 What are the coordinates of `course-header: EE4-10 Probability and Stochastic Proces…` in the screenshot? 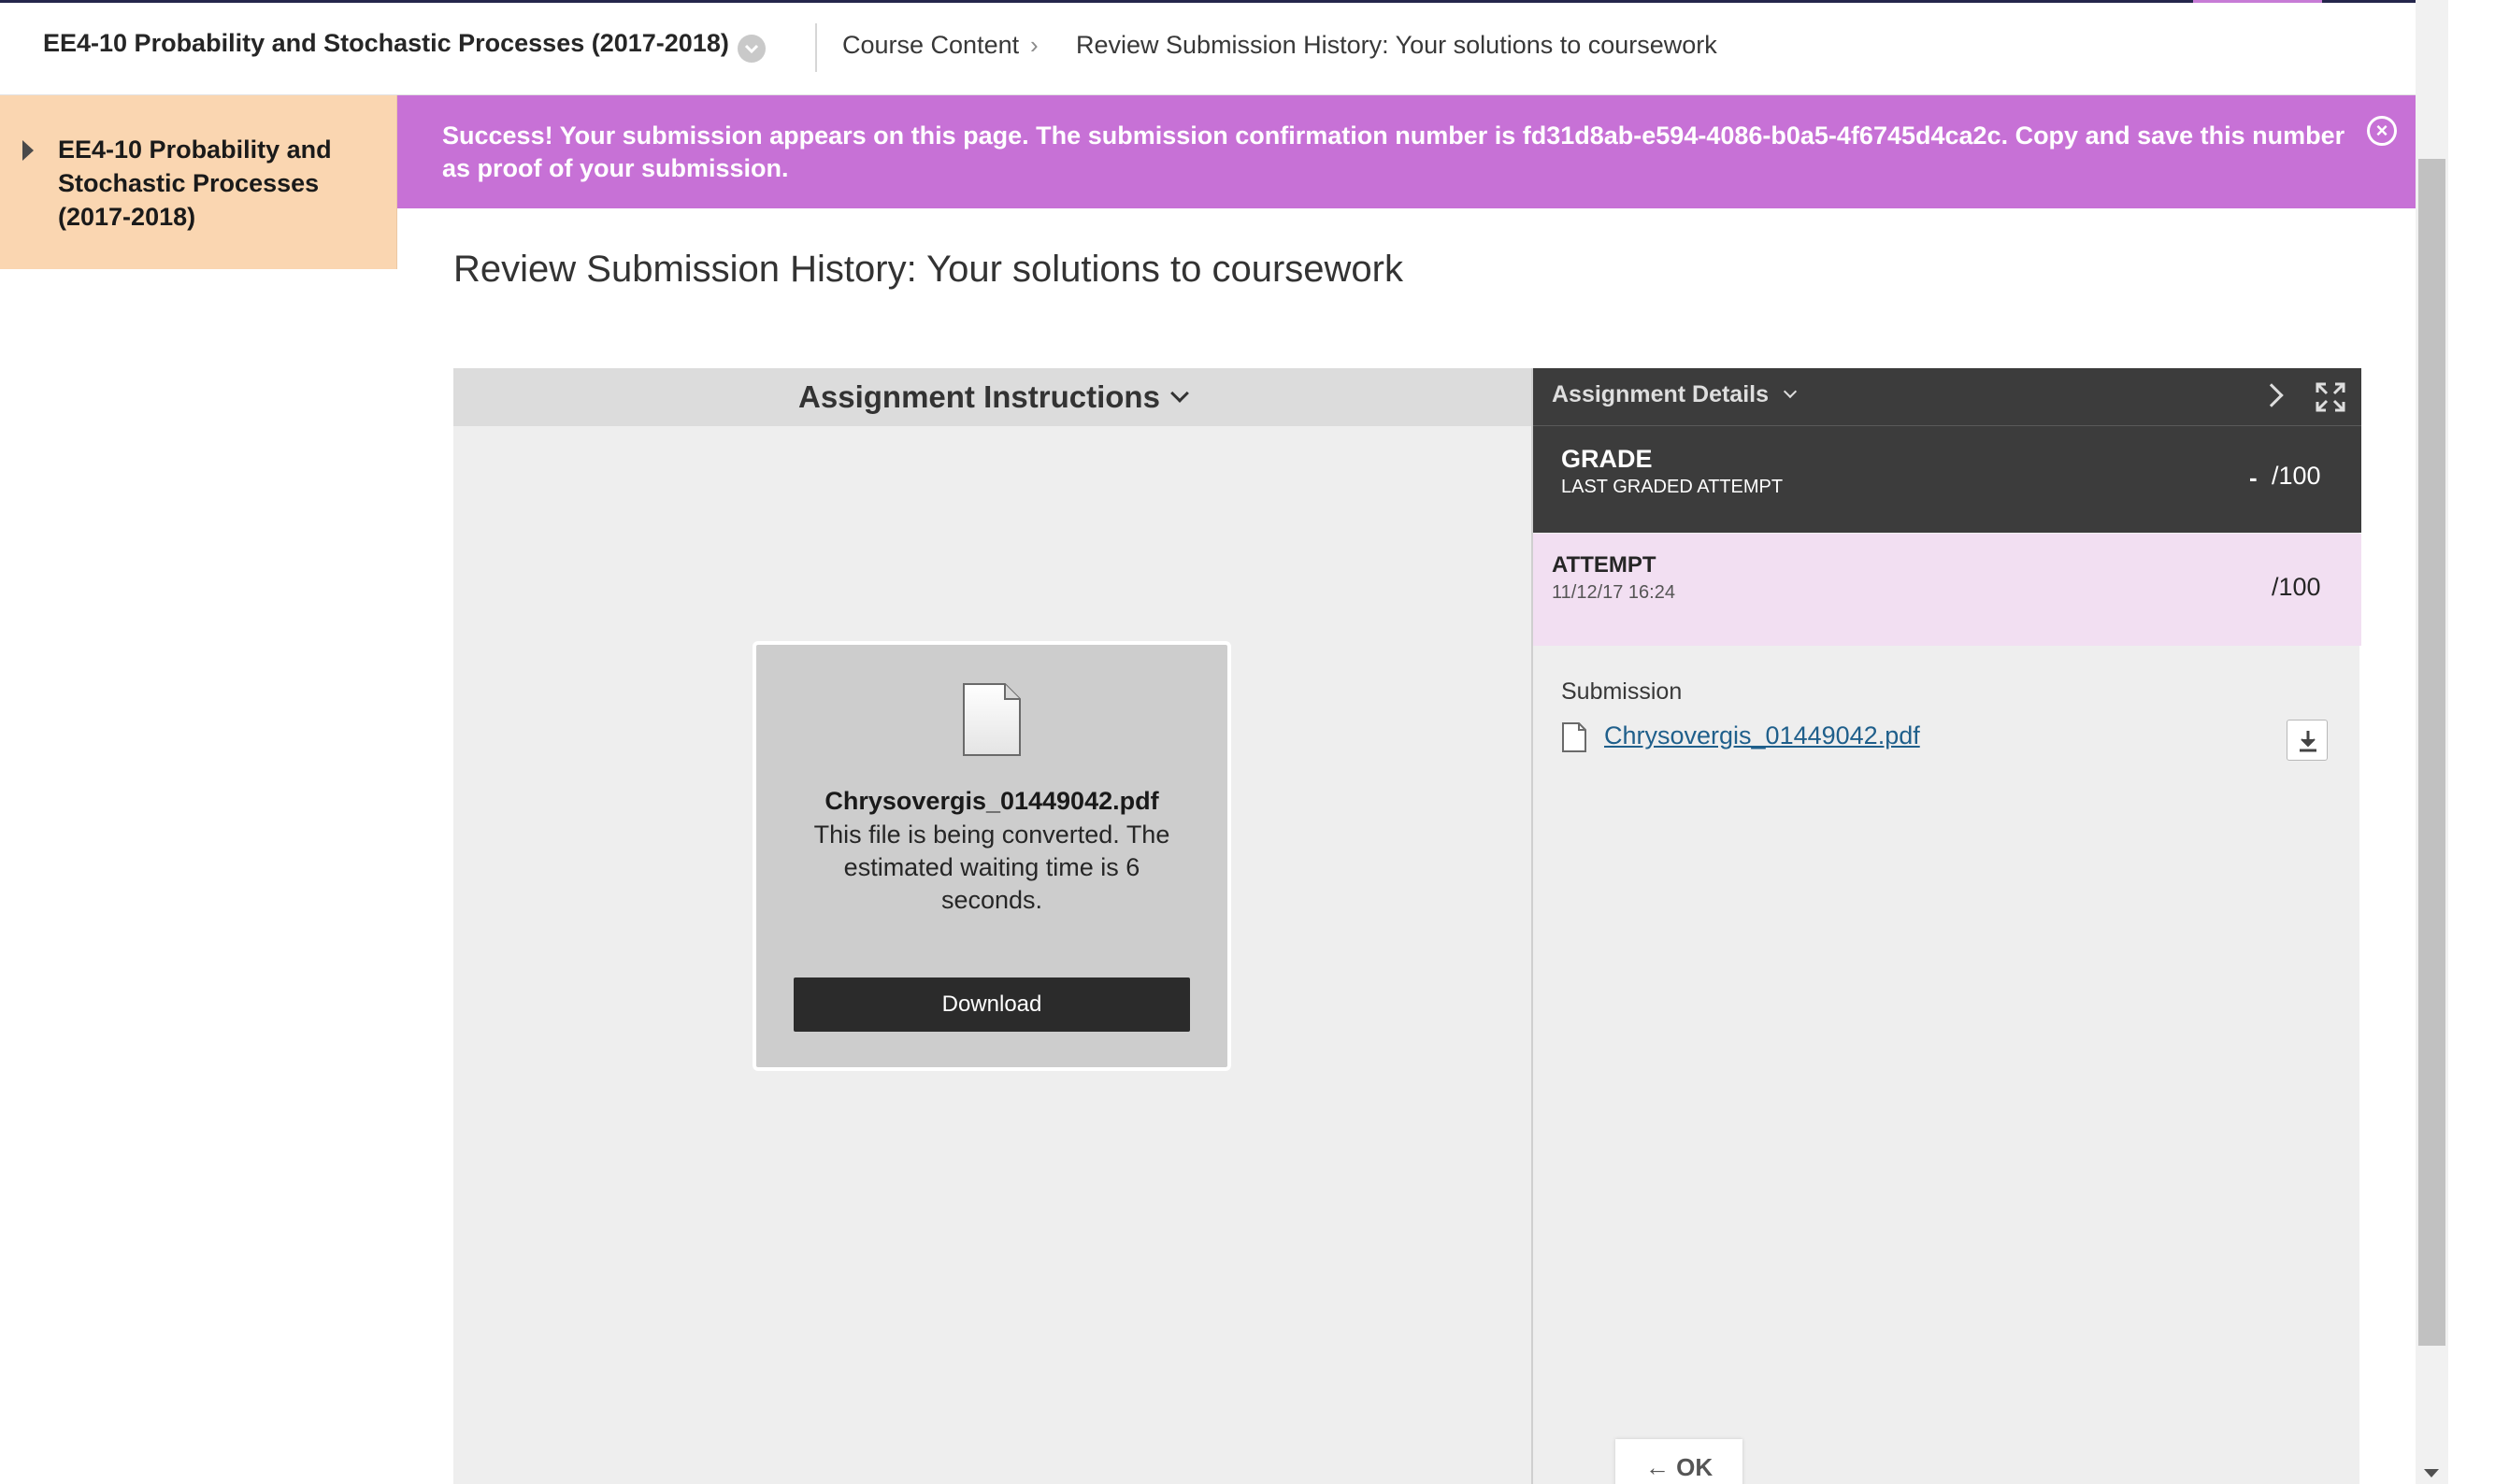 It's located at (1208, 49).